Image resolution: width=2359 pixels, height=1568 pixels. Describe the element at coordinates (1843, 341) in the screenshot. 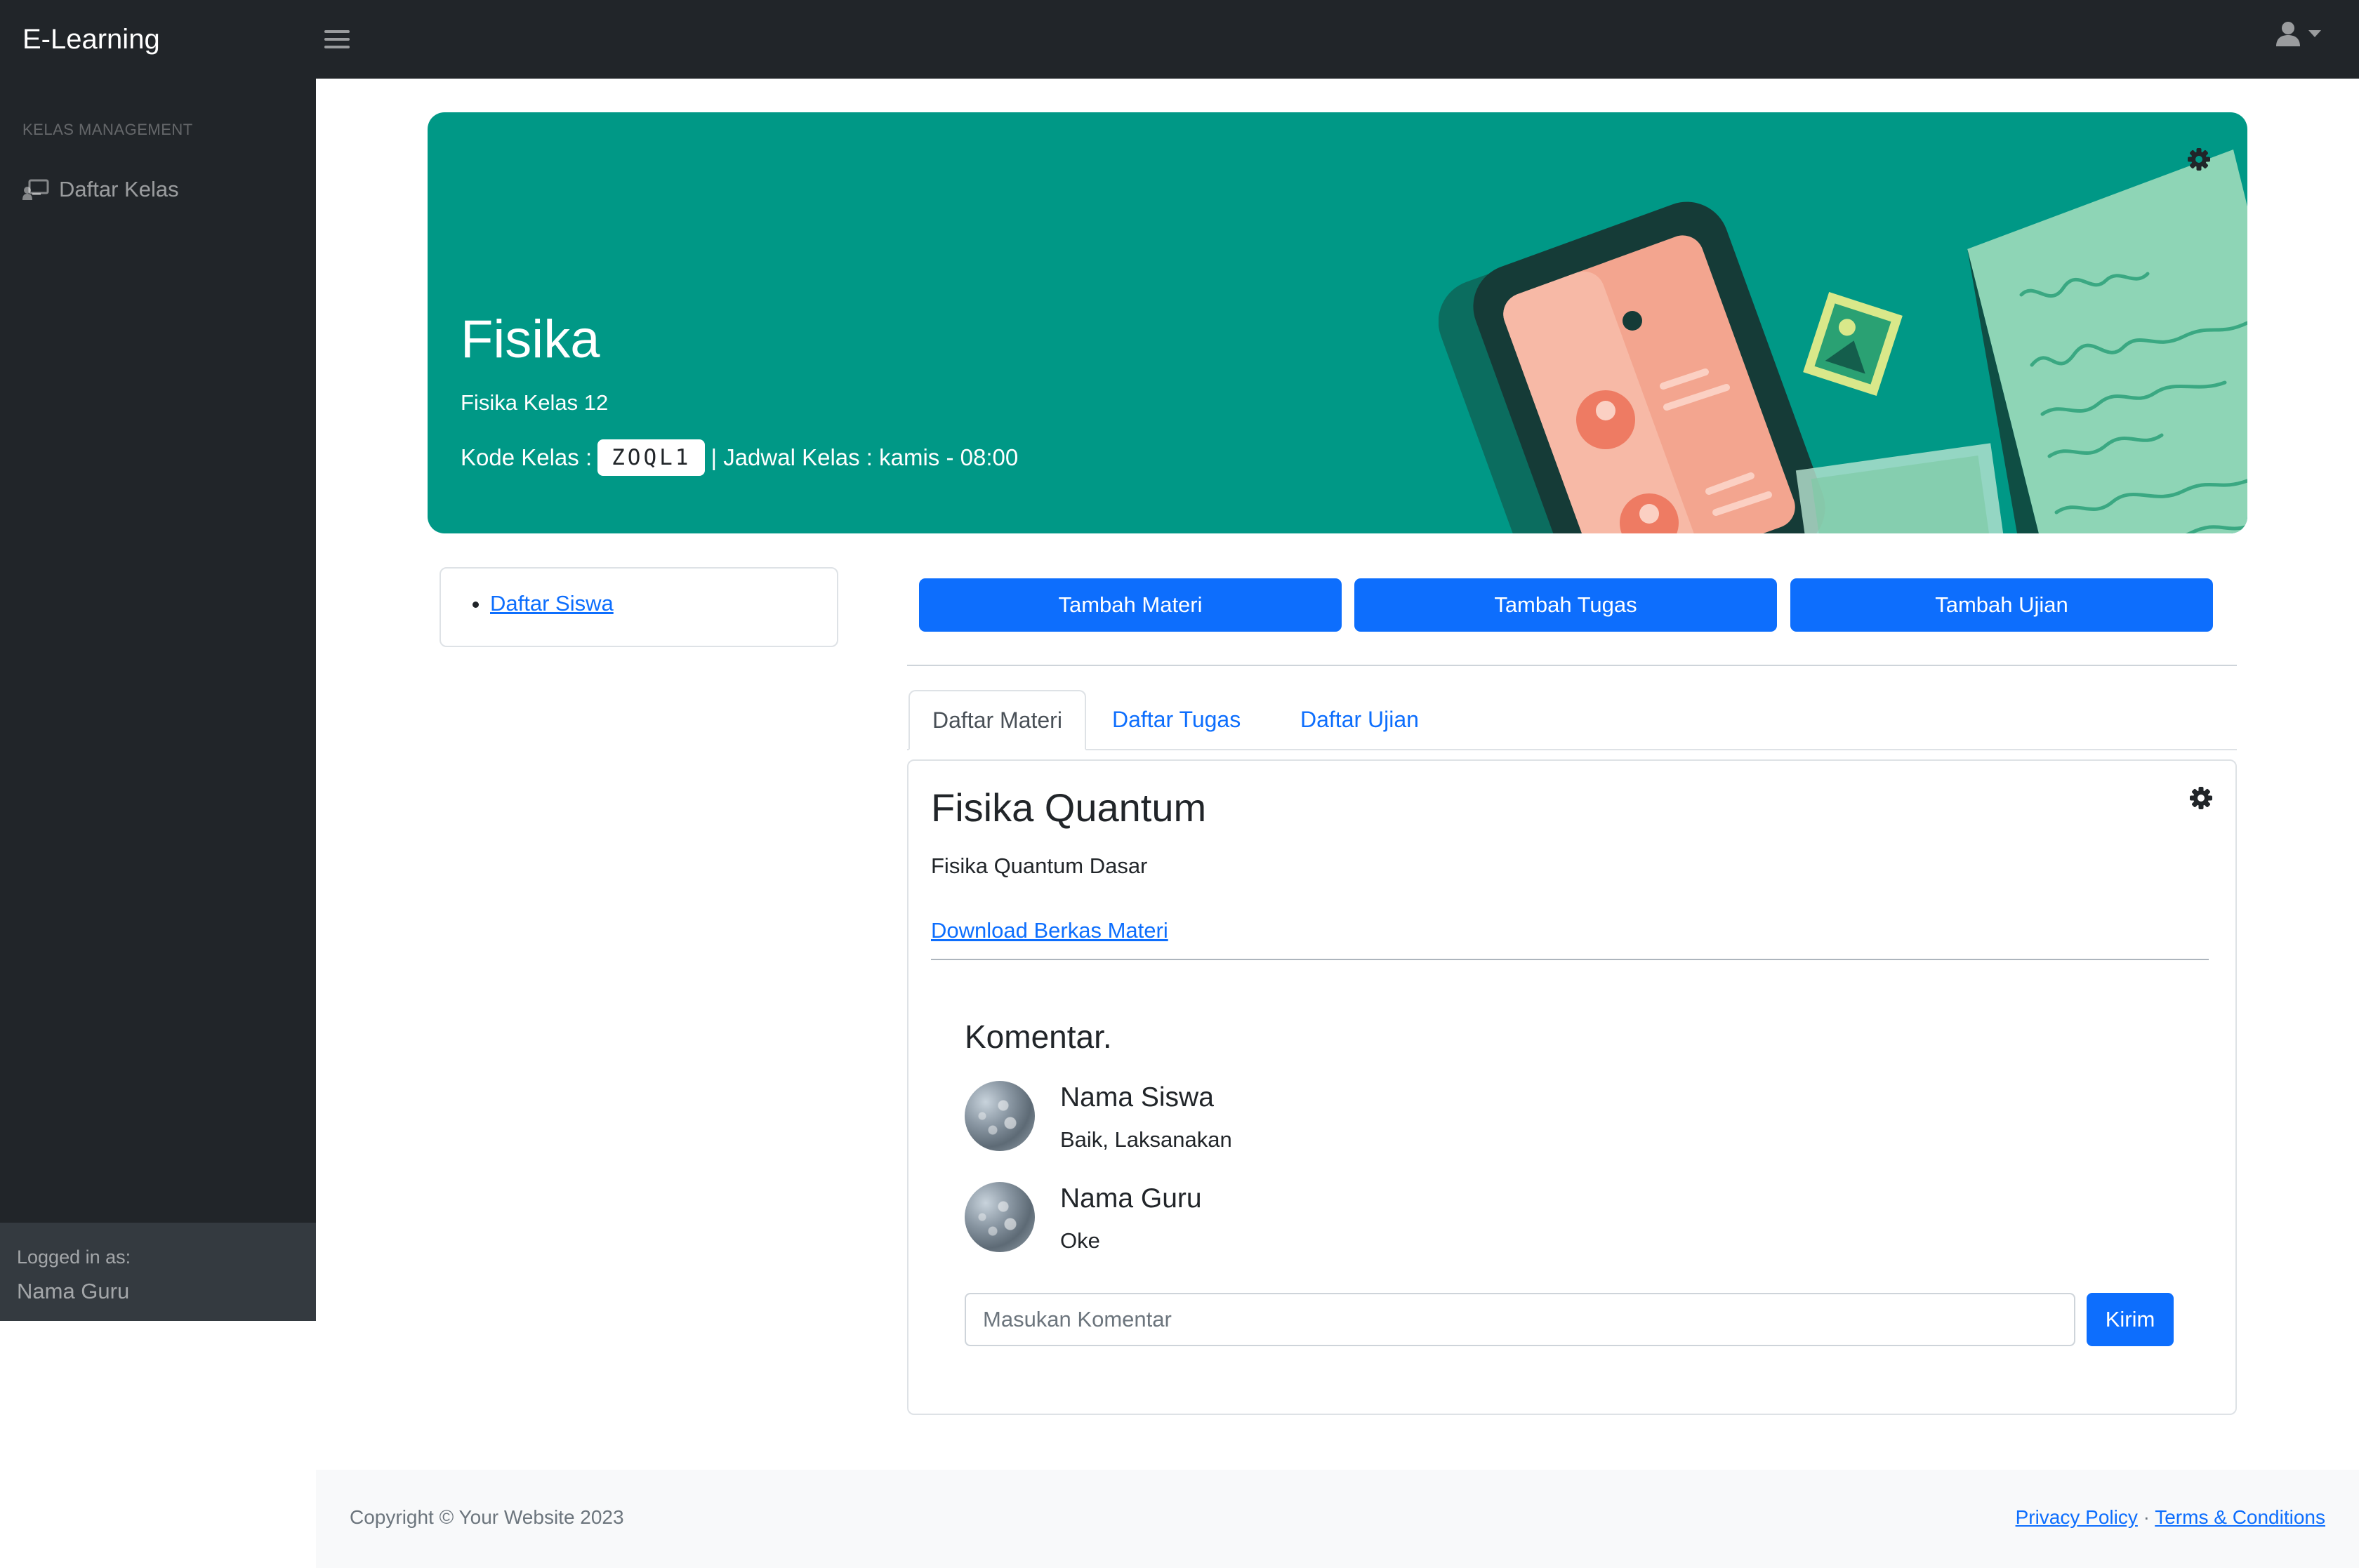

I see `banner-illustration` at that location.